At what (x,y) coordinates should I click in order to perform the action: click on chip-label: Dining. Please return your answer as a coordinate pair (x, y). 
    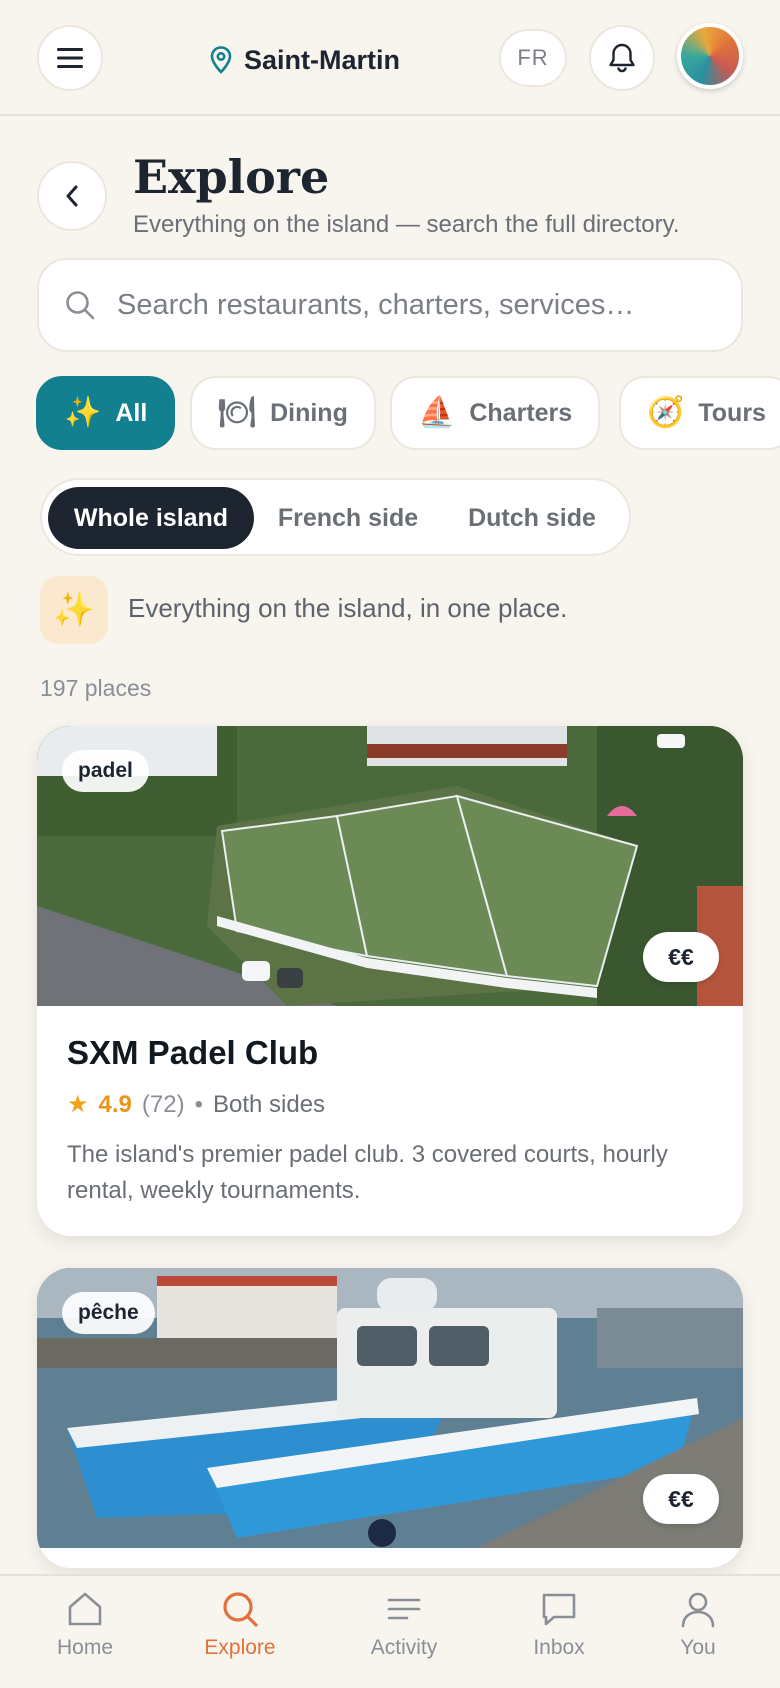
    Looking at the image, I should click on (309, 412).